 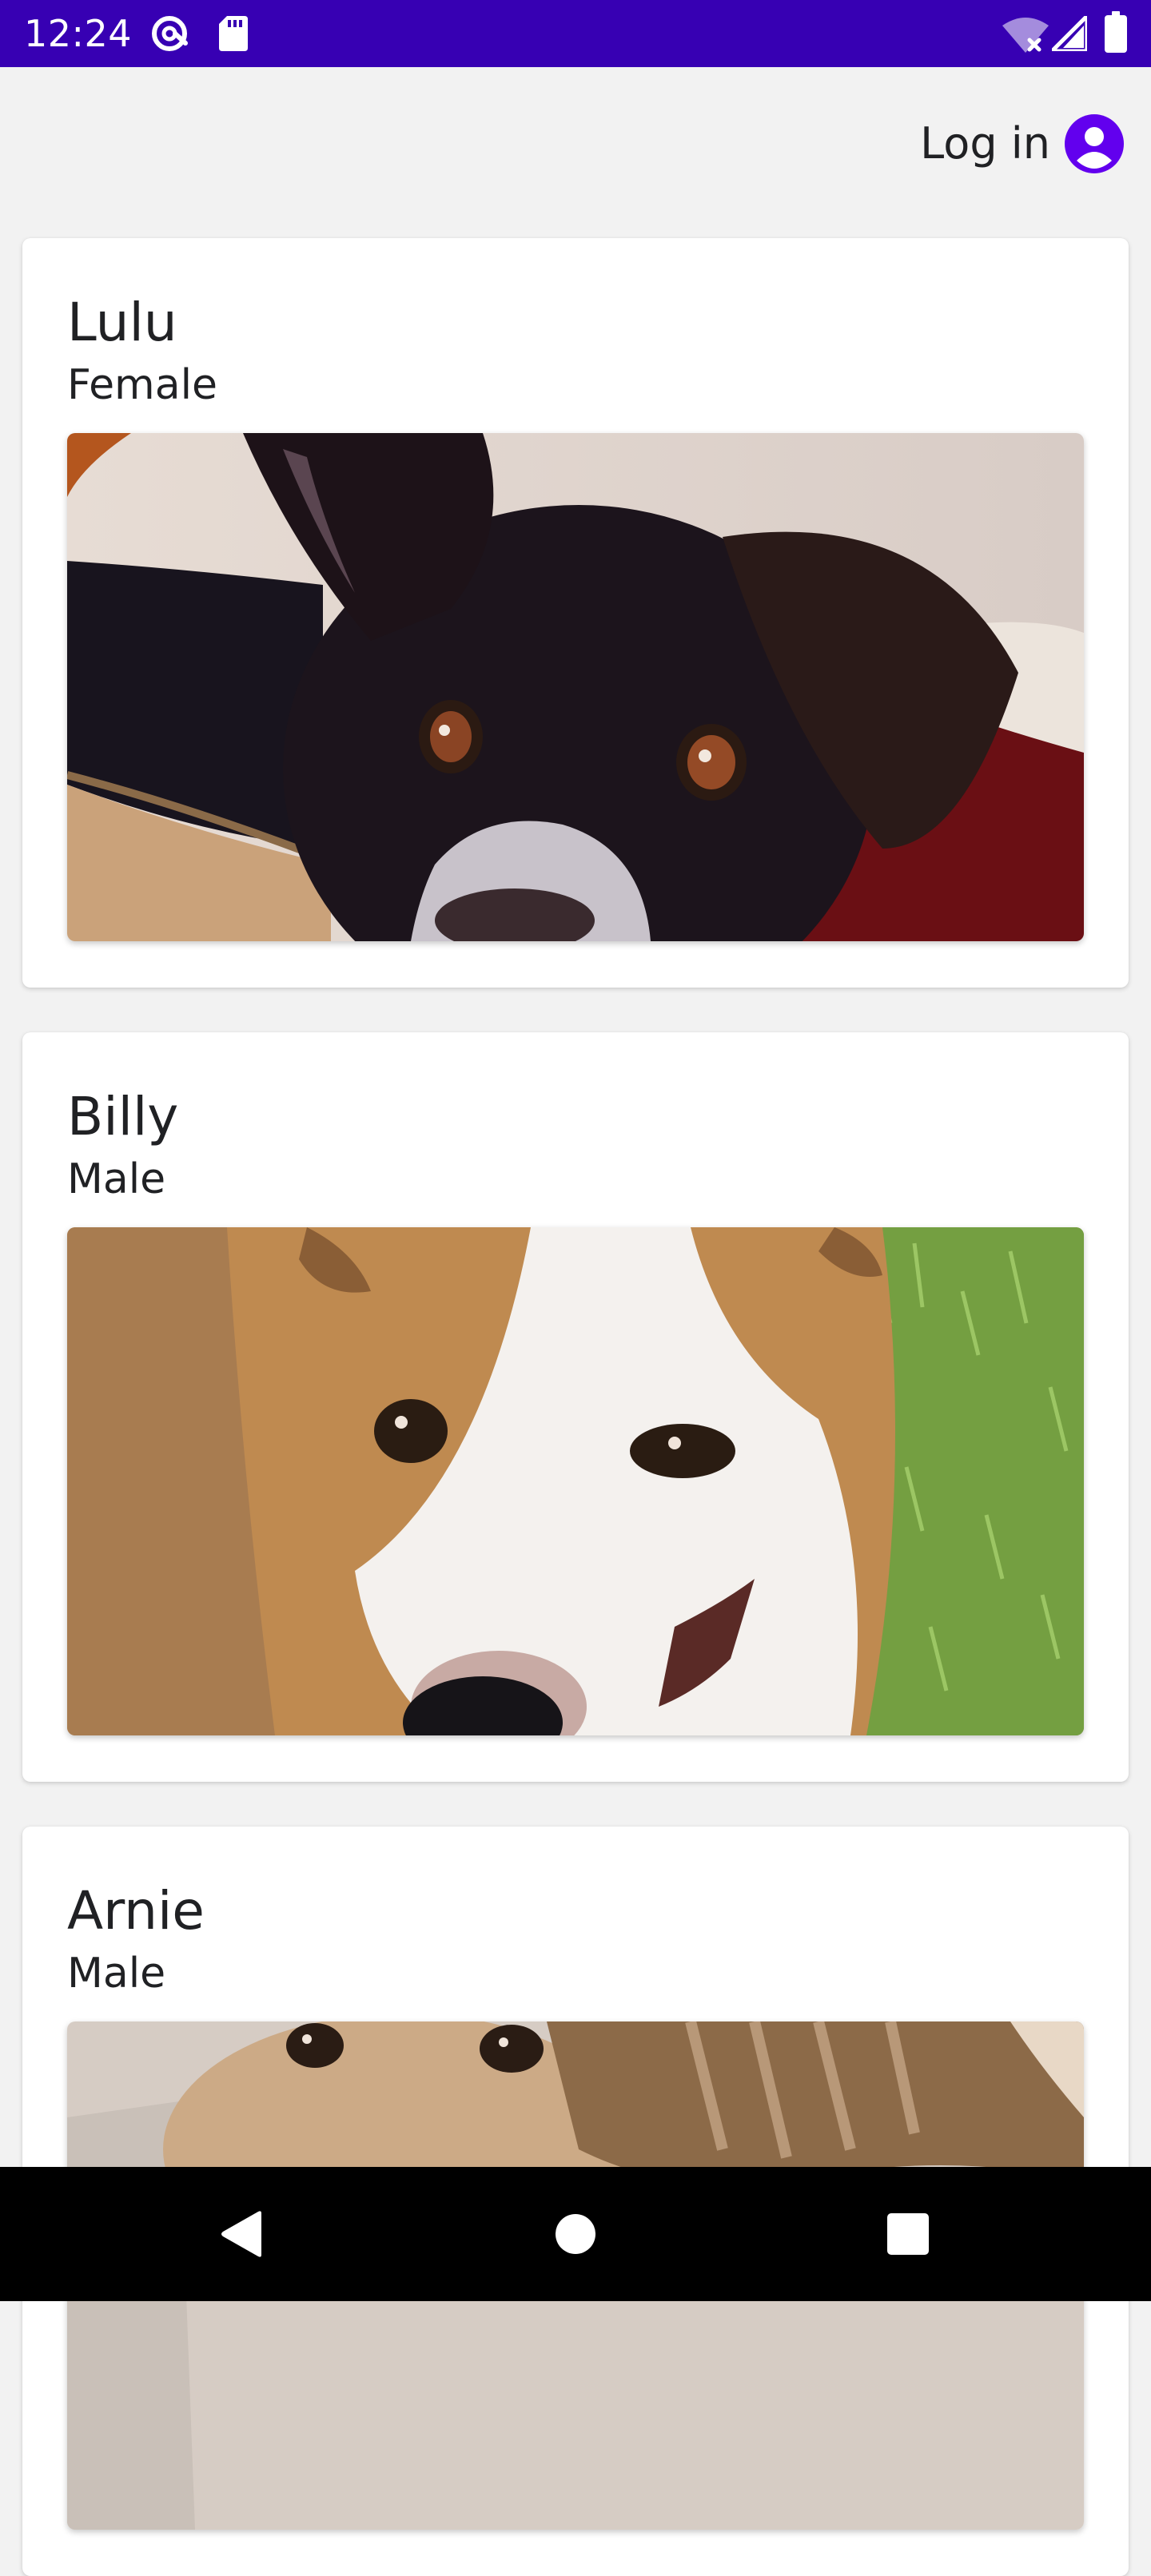 What do you see at coordinates (1069, 33) in the screenshot?
I see `cell-signal-icon` at bounding box center [1069, 33].